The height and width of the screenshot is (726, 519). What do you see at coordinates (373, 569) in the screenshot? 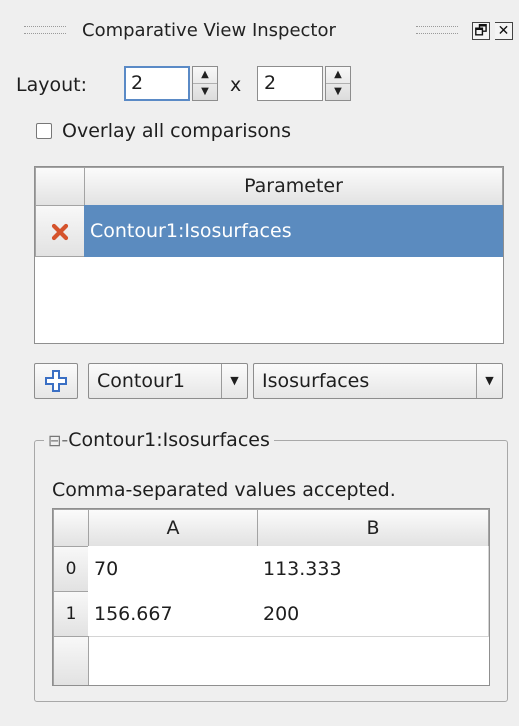
I see `value-cell-0-b: 113.333` at bounding box center [373, 569].